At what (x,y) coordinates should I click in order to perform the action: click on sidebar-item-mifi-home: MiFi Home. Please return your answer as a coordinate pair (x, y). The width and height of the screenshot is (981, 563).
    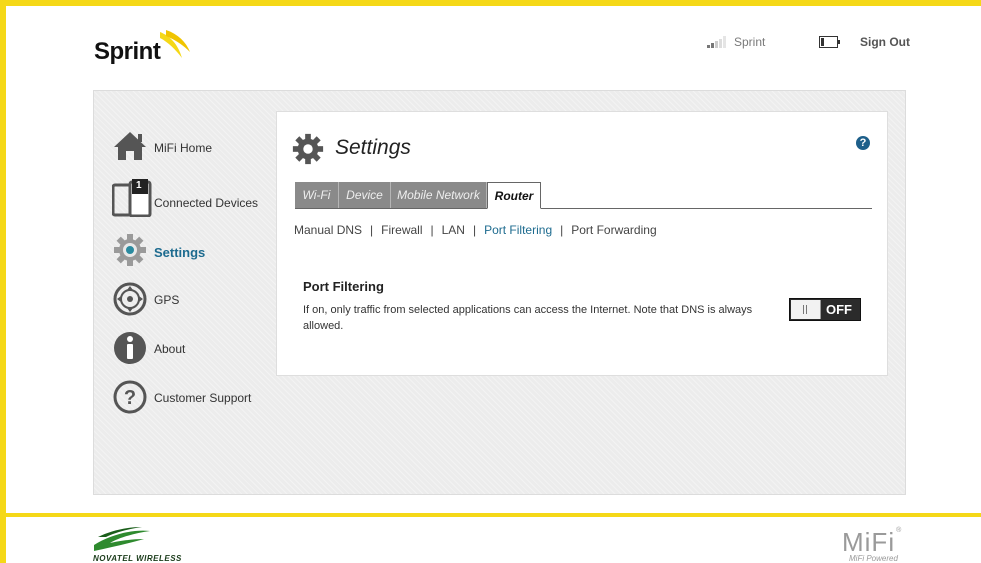
    Looking at the image, I should click on (192, 149).